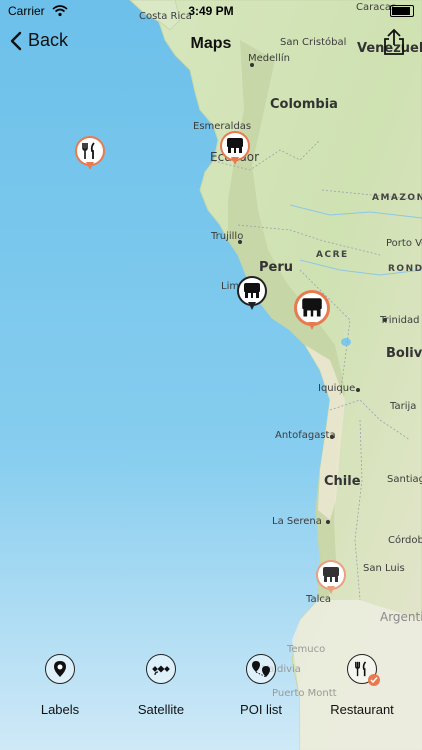  I want to click on map-label-santiago-del-estero: Santiago del Estero, so click(404, 479).